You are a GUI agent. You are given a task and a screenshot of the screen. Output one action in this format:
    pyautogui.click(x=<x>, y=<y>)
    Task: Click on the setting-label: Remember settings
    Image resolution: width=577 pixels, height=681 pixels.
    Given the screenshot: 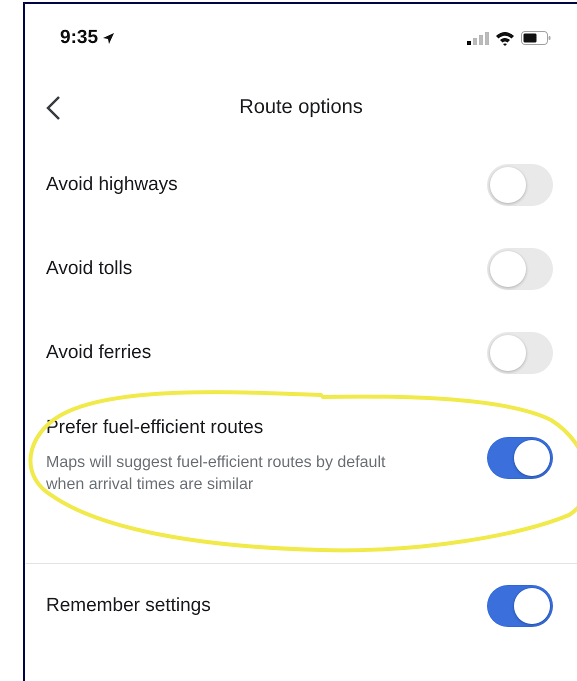 What is the action you would take?
    pyautogui.click(x=129, y=606)
    